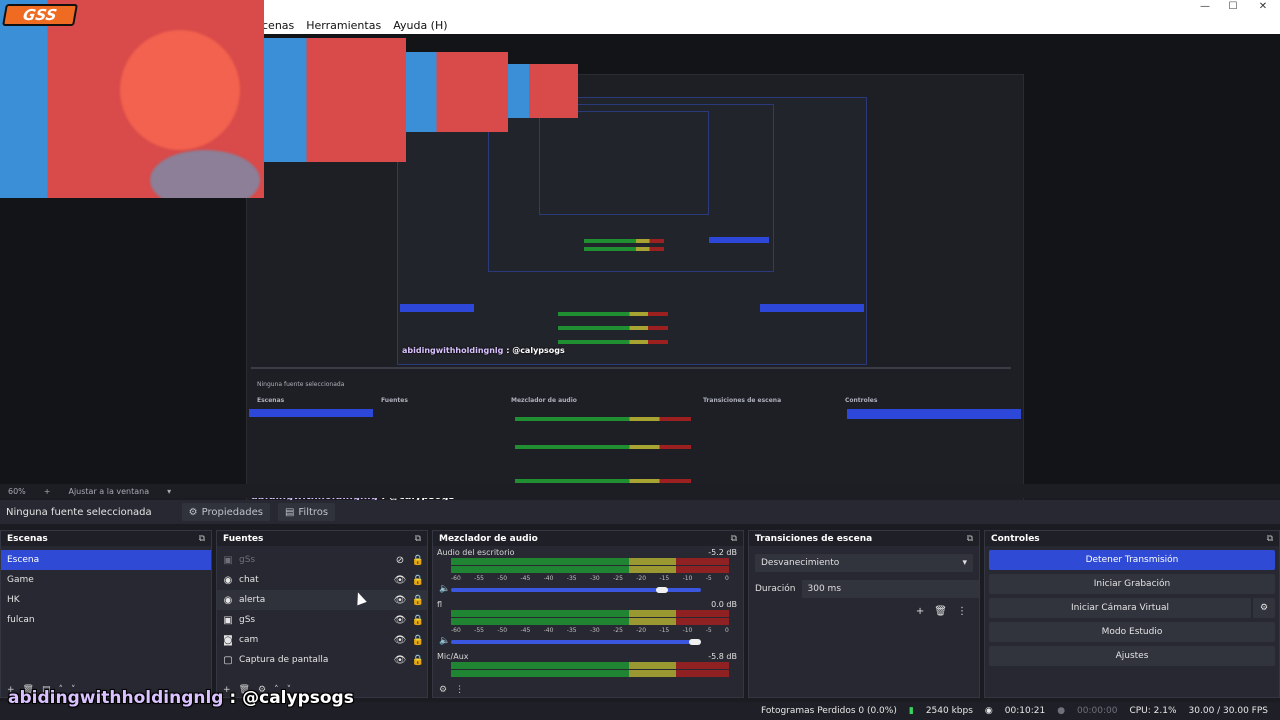 The width and height of the screenshot is (1280, 720). What do you see at coordinates (228, 580) in the screenshot?
I see `browser-icon: ◉` at bounding box center [228, 580].